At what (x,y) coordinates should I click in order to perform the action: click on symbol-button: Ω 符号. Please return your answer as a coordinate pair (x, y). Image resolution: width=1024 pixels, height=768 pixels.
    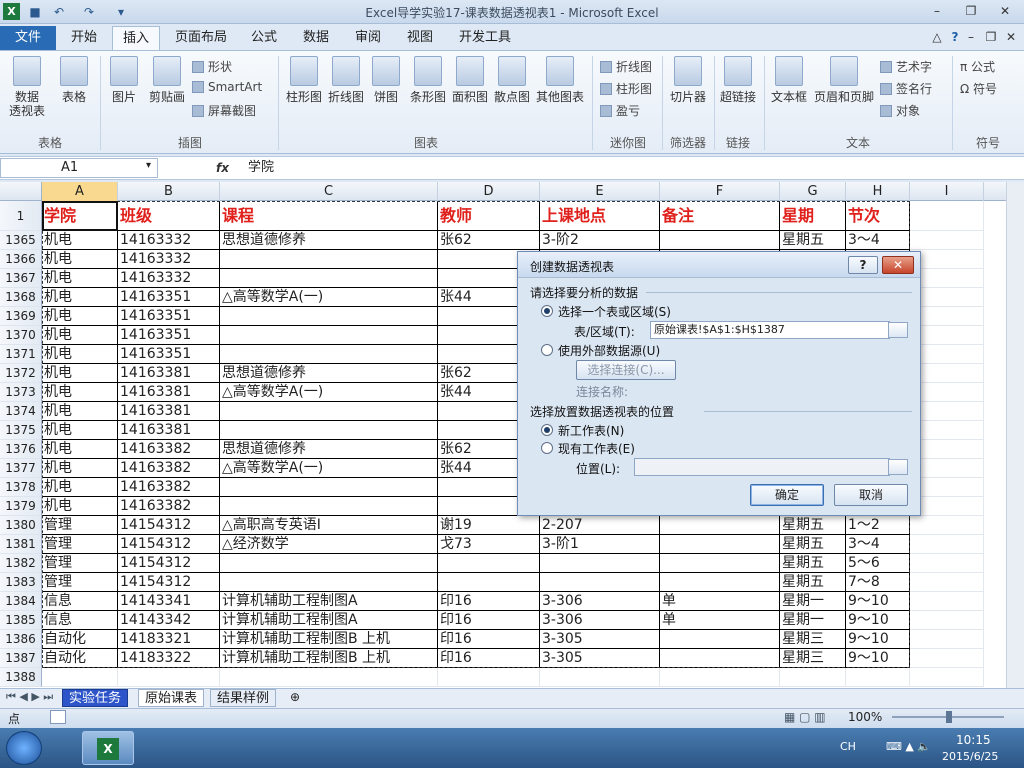
    Looking at the image, I should click on (978, 88).